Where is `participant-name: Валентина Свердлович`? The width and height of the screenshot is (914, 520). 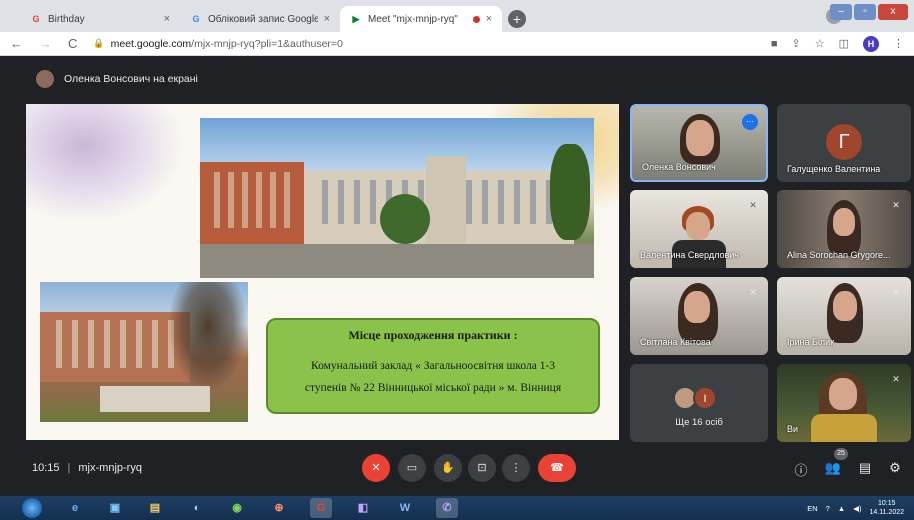 participant-name: Валентина Свердлович is located at coordinates (689, 255).